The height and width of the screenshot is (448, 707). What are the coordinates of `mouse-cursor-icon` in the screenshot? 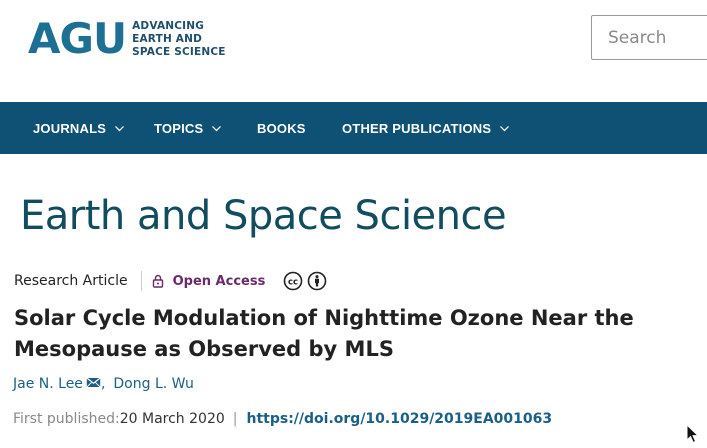 It's located at (693, 434).